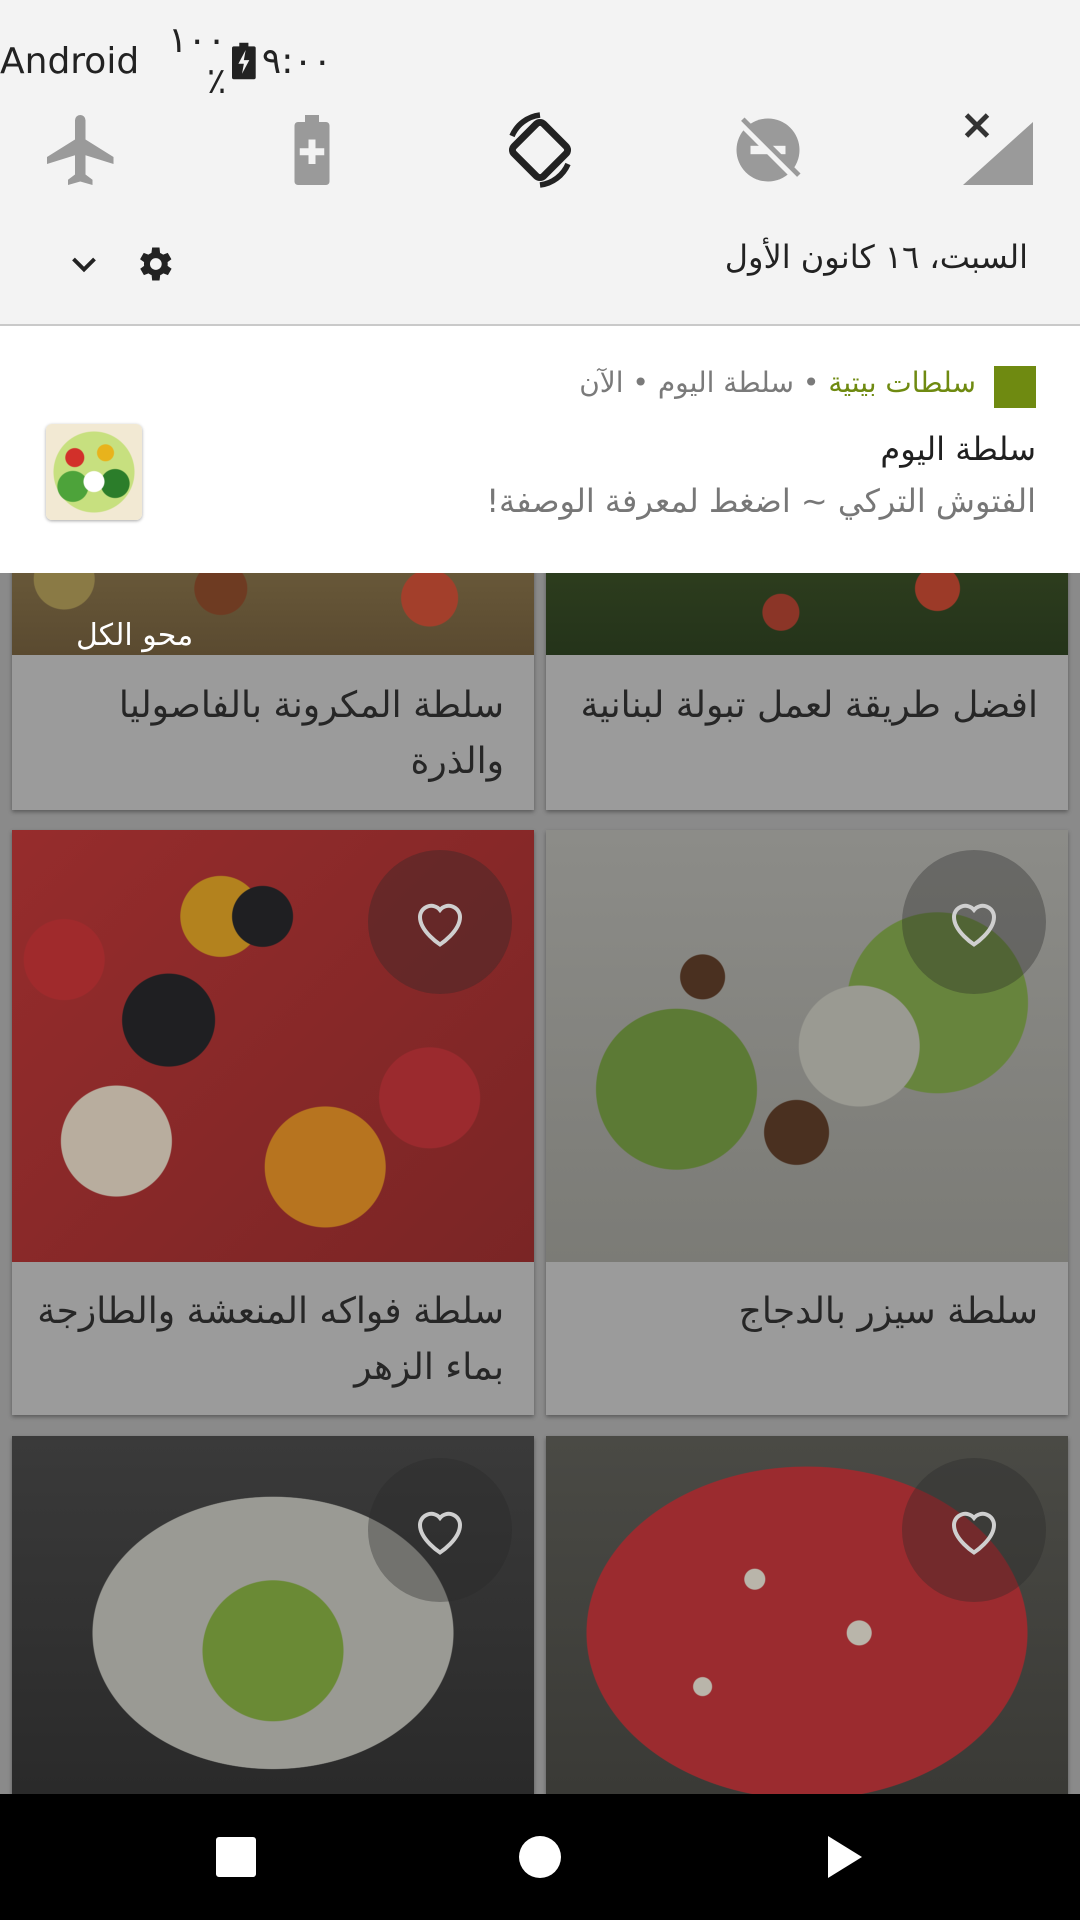 Image resolution: width=1080 pixels, height=1920 pixels. What do you see at coordinates (296, 61) in the screenshot?
I see `clock: ٩:٠٠` at bounding box center [296, 61].